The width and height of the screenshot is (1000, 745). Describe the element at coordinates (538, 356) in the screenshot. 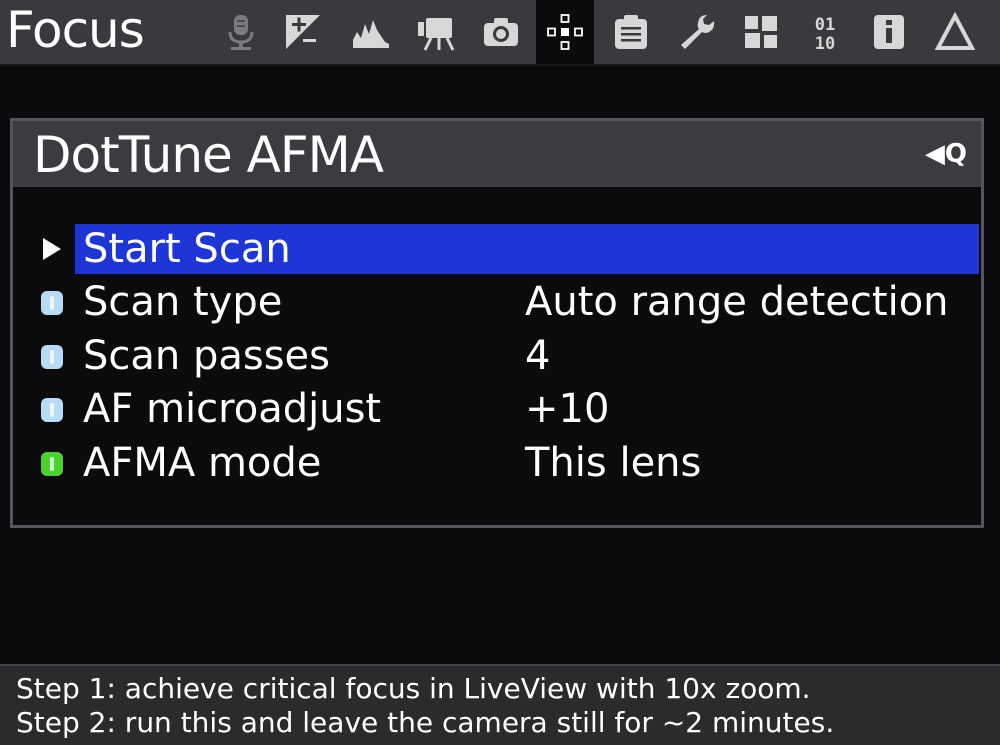

I see `menu-item-value: 4` at that location.